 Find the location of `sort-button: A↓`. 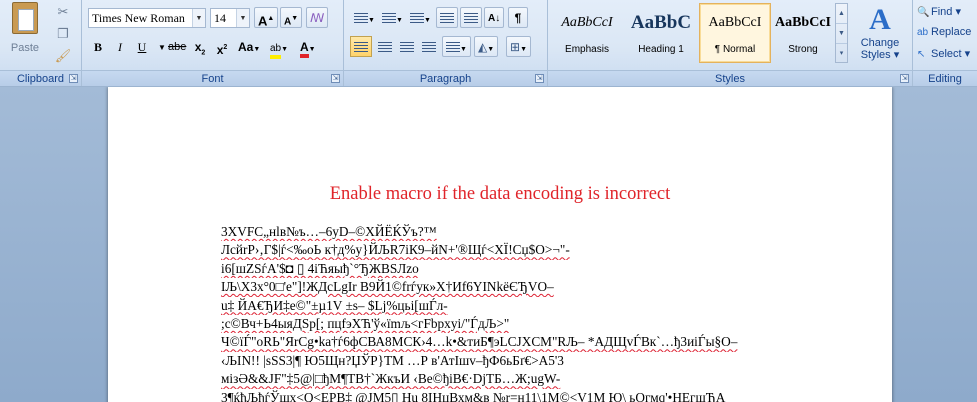

sort-button: A↓ is located at coordinates (494, 17).